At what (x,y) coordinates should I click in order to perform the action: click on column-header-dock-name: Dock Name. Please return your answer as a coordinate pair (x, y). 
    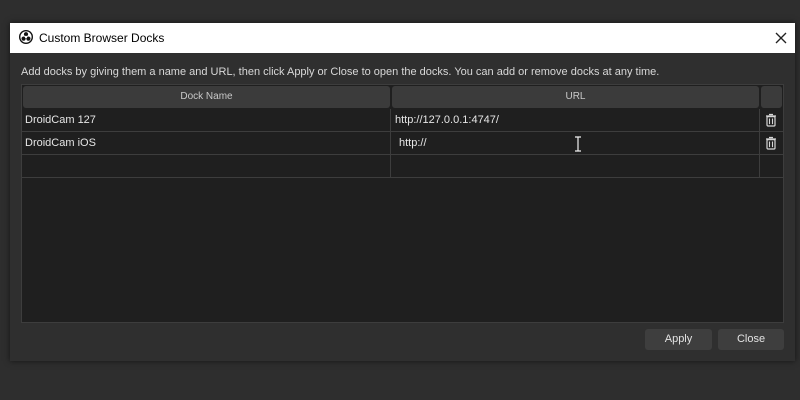
    Looking at the image, I should click on (206, 97).